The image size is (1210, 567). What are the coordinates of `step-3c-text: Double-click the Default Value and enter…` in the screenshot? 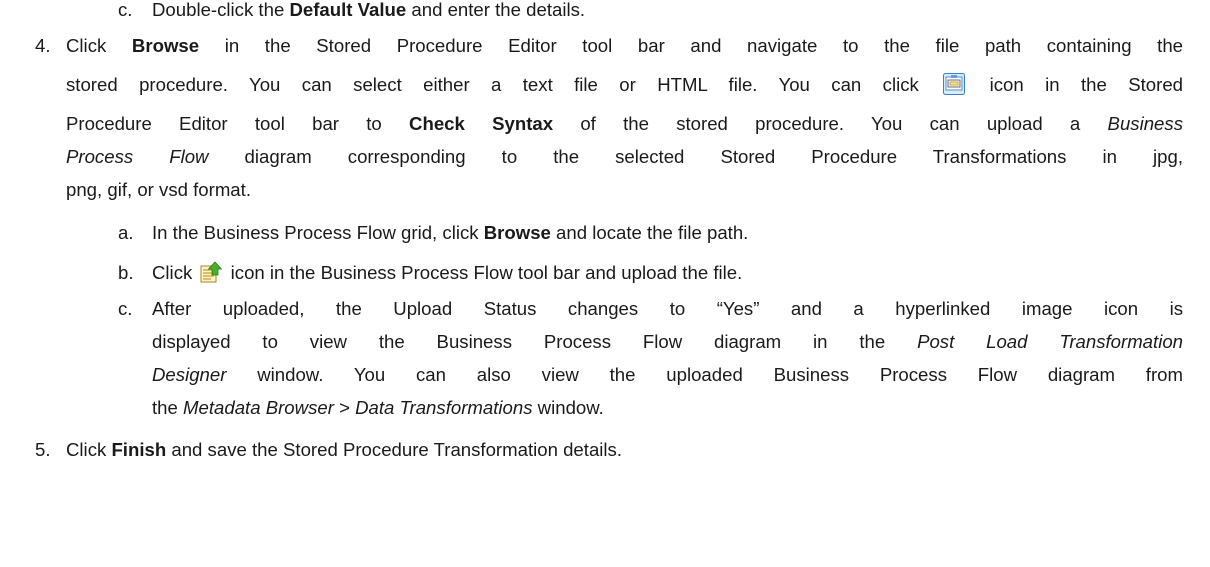 It's located at (369, 10).